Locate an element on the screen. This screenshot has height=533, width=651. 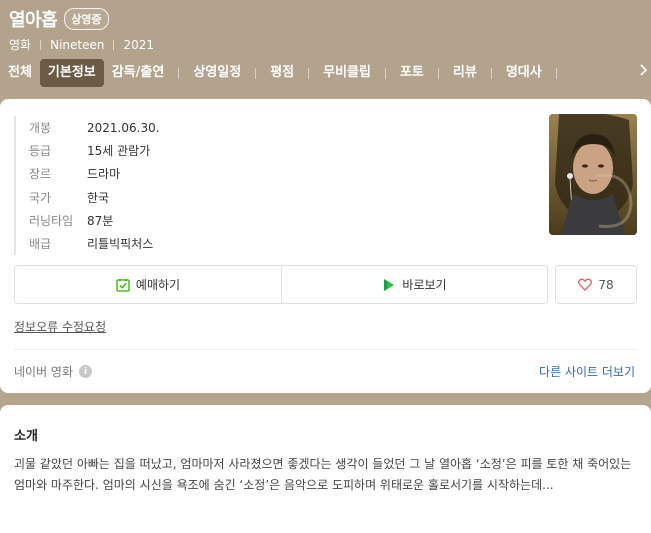
info-value: 2021.06.30. is located at coordinates (123, 127).